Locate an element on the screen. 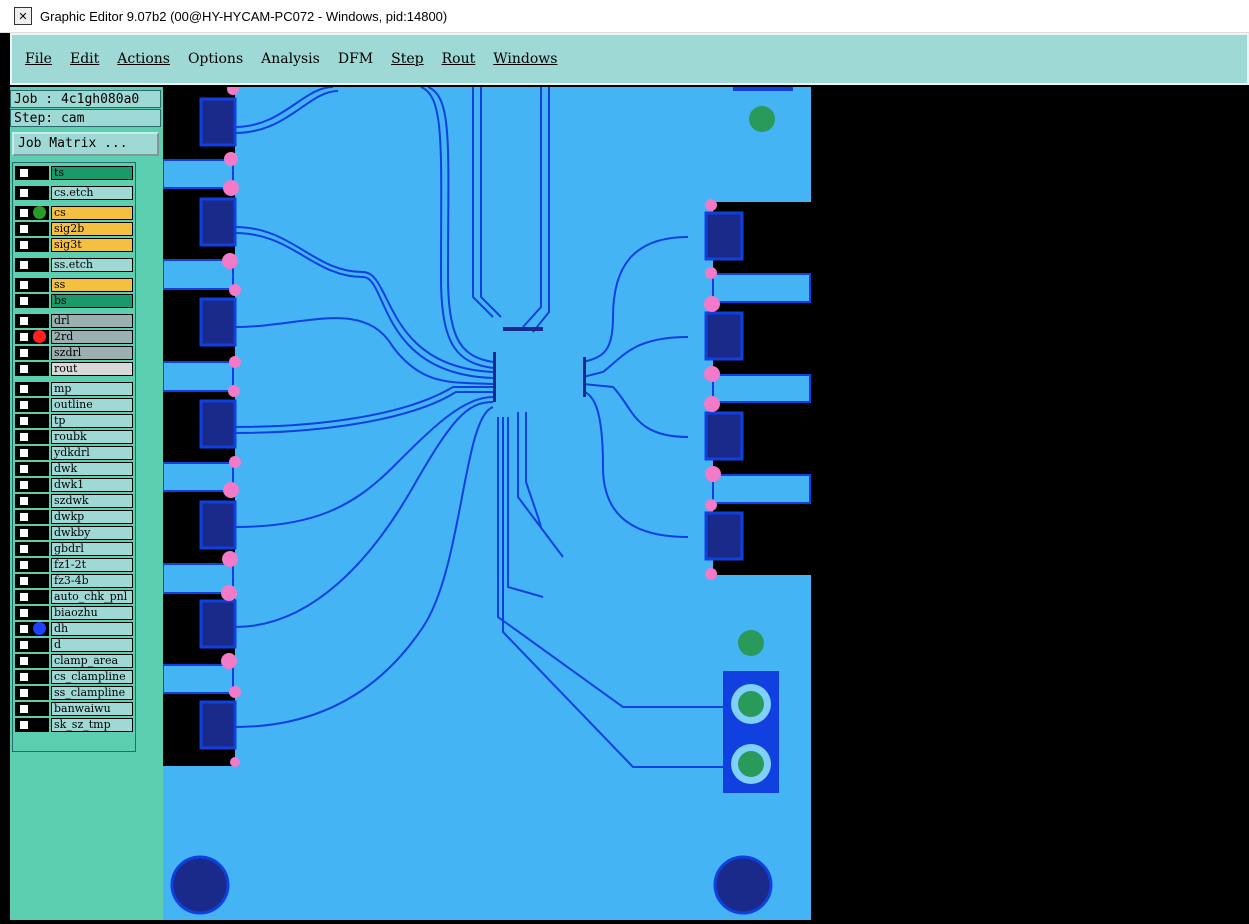  layer-name: ss is located at coordinates (92, 285).